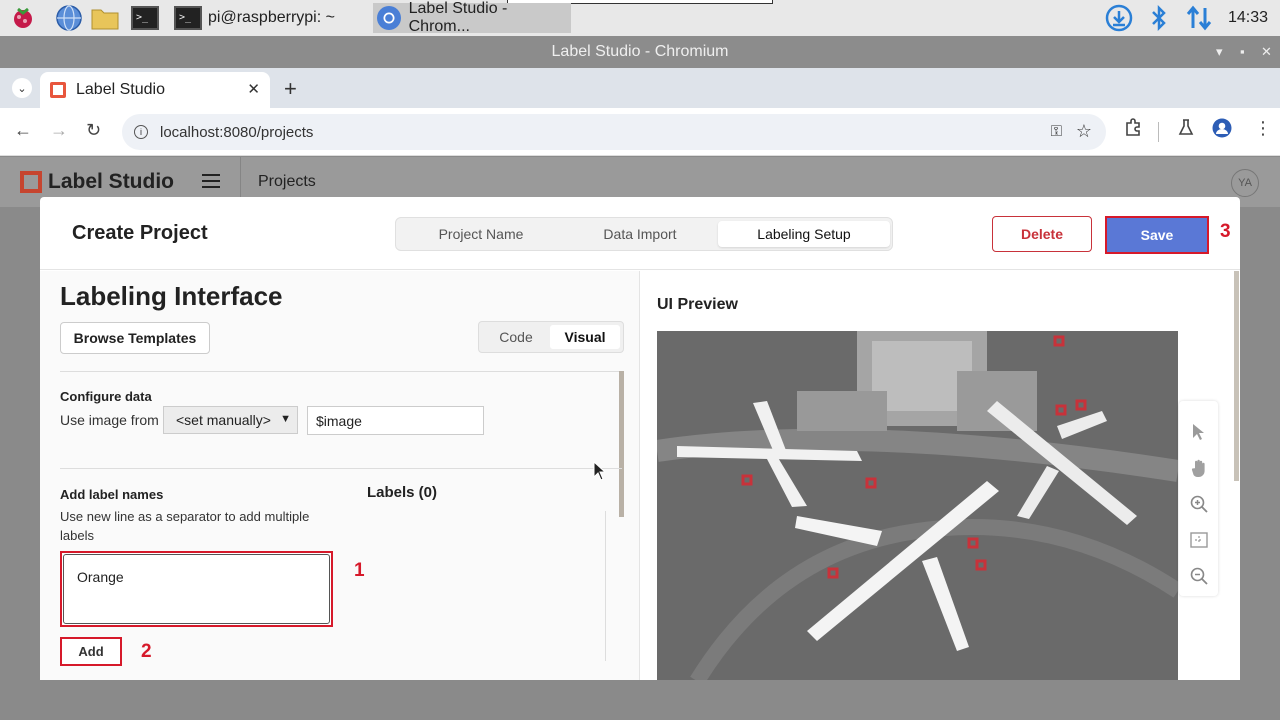 The image size is (1280, 720). I want to click on preview-scrollbar, so click(1236, 376).